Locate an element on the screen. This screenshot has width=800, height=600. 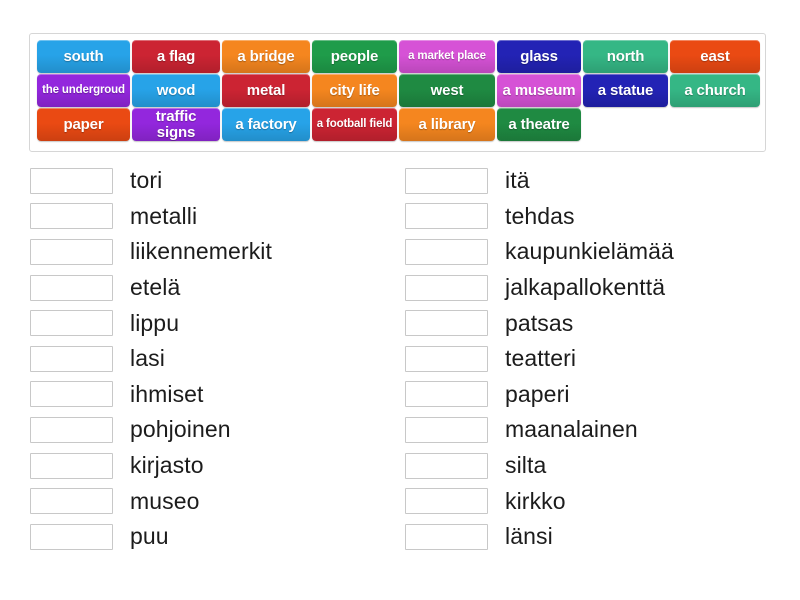
word-tile: a football field is located at coordinates (354, 124).